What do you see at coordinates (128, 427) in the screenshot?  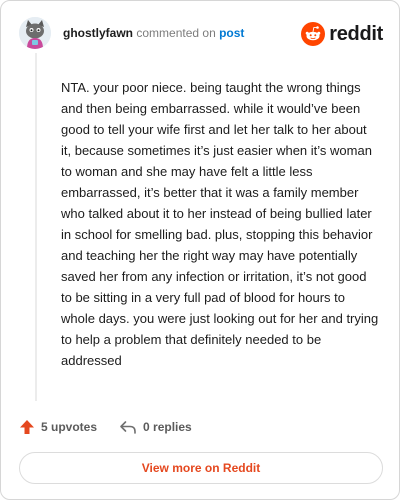 I see `reply-arrow-icon` at bounding box center [128, 427].